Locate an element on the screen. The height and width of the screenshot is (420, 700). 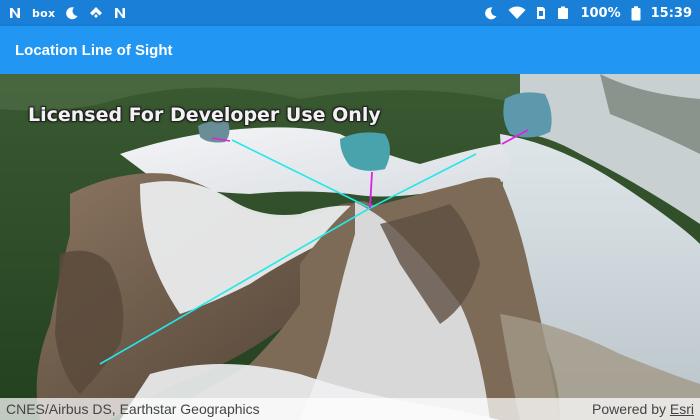
page-title: Location Line of Sight is located at coordinates (94, 50).